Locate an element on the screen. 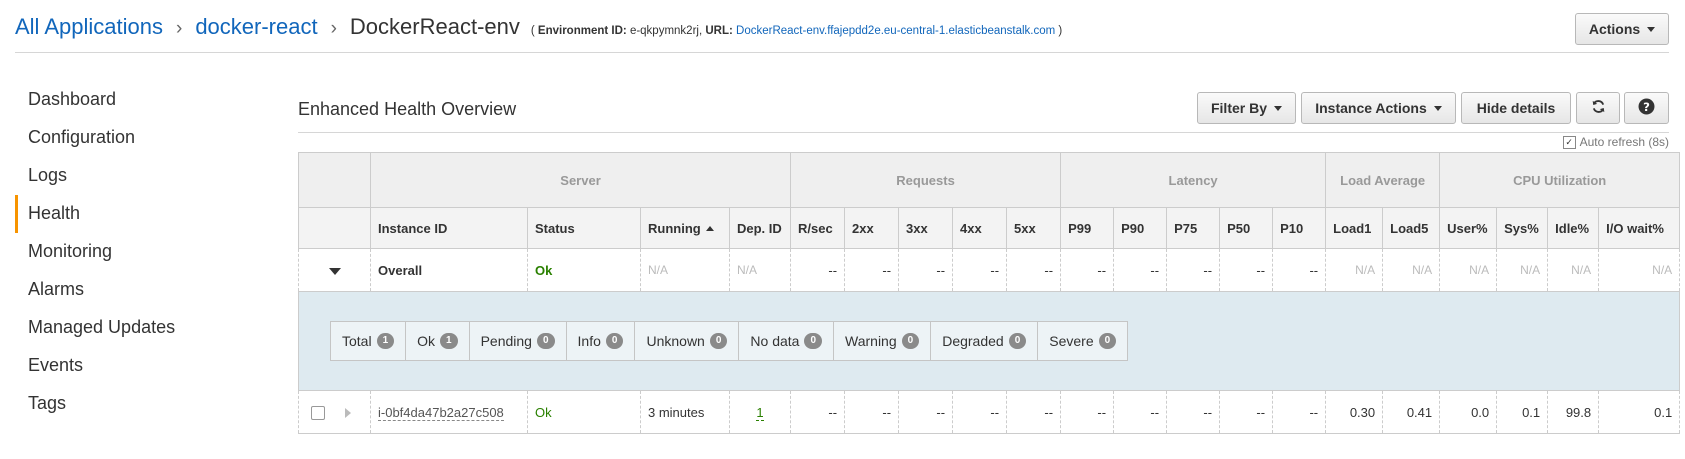  instance-actions-label: Instance Actions is located at coordinates (1371, 108).